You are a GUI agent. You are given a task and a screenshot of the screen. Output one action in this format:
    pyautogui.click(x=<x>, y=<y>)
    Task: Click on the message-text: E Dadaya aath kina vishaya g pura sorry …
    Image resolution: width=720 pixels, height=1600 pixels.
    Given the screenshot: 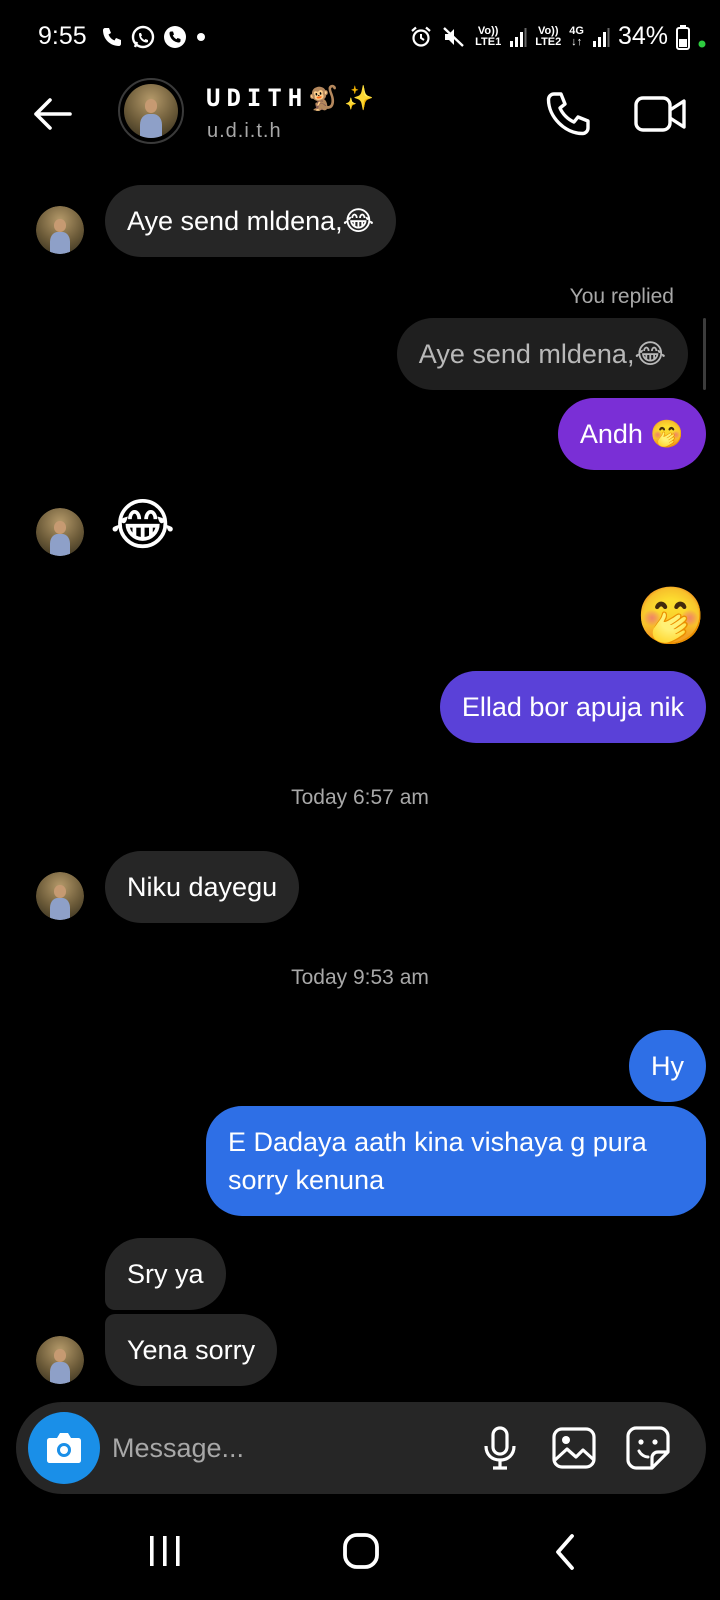 What is the action you would take?
    pyautogui.click(x=437, y=1161)
    